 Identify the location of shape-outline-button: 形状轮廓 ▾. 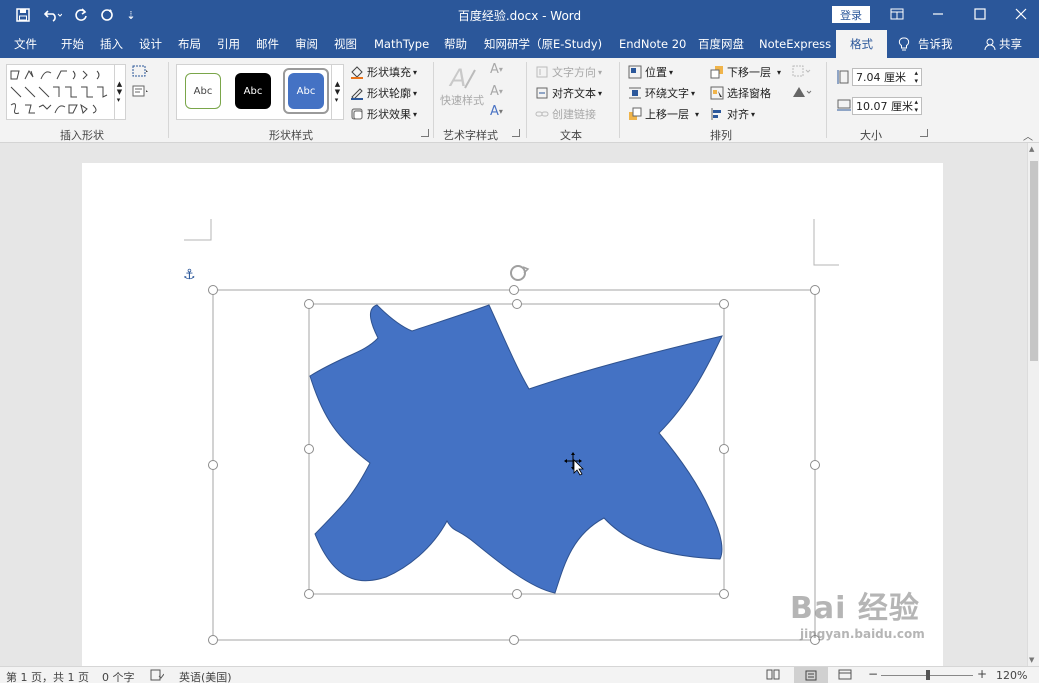
(383, 93).